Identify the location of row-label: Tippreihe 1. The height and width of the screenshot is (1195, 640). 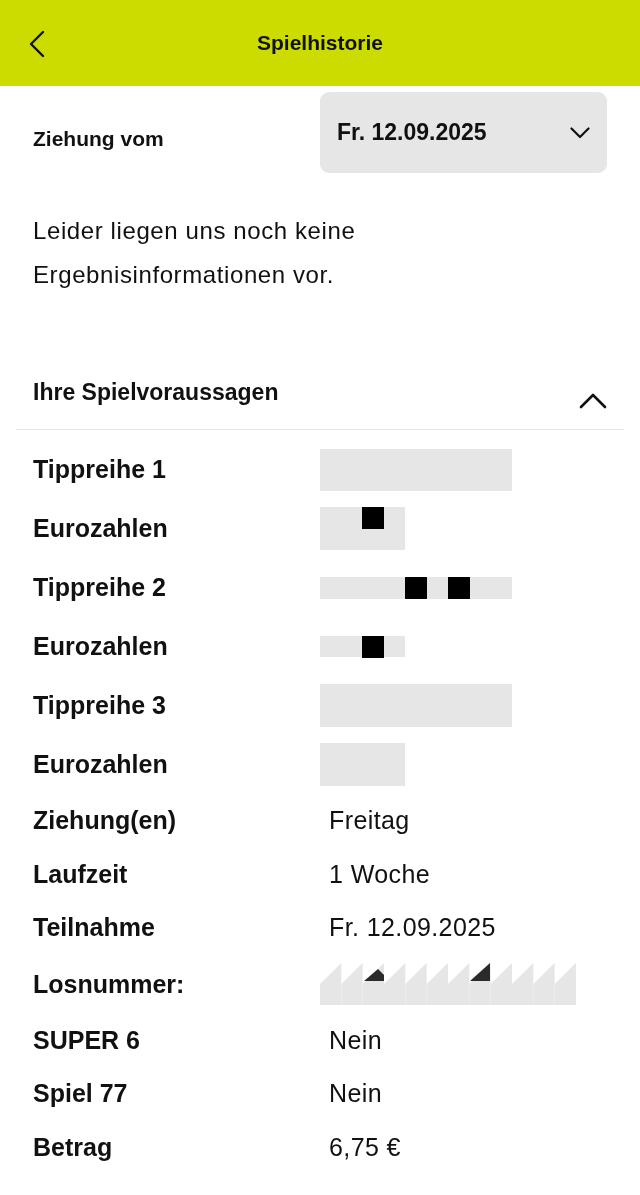
(100, 469).